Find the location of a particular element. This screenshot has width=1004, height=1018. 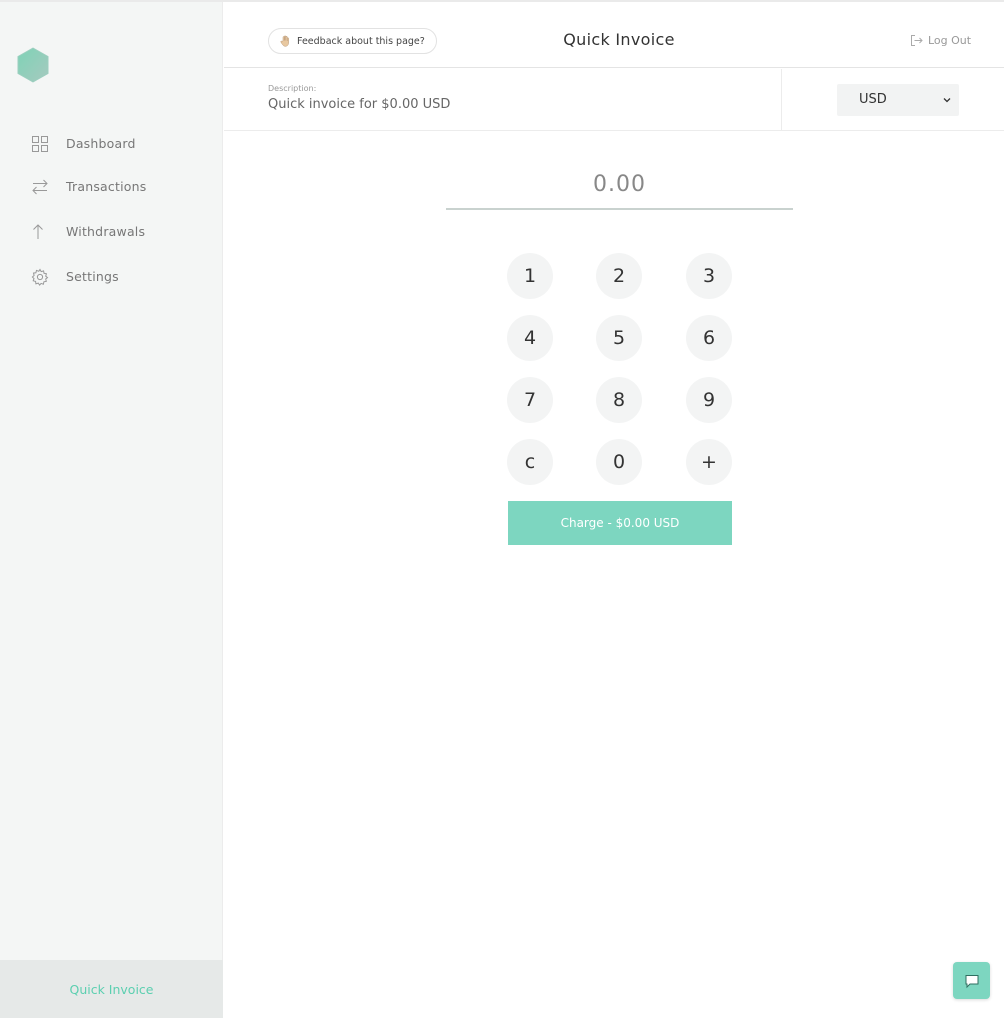

key-7: 7 is located at coordinates (530, 400).